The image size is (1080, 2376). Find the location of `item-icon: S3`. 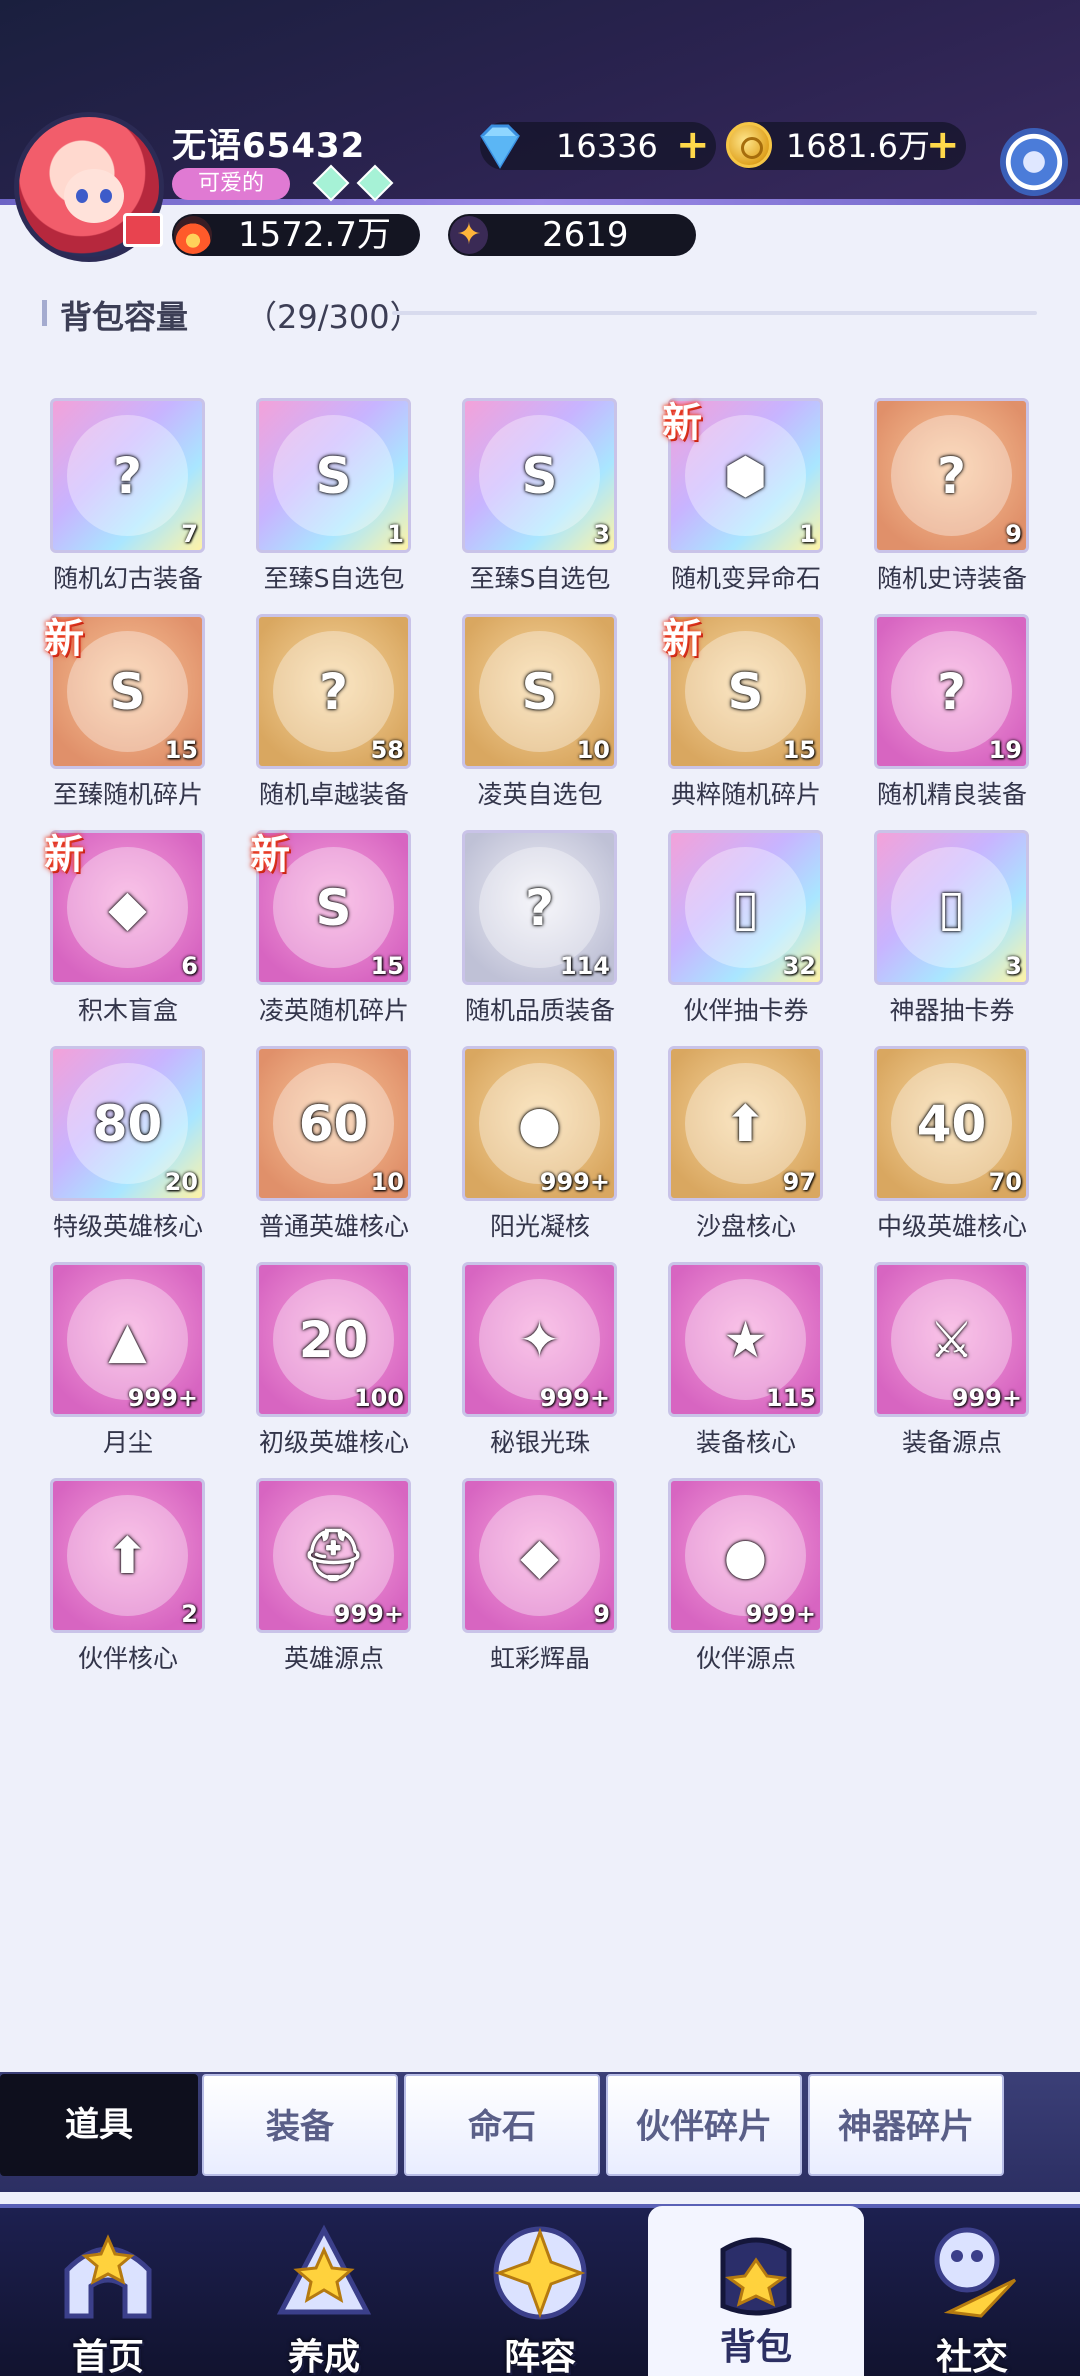

item-icon: S3 is located at coordinates (539, 475).